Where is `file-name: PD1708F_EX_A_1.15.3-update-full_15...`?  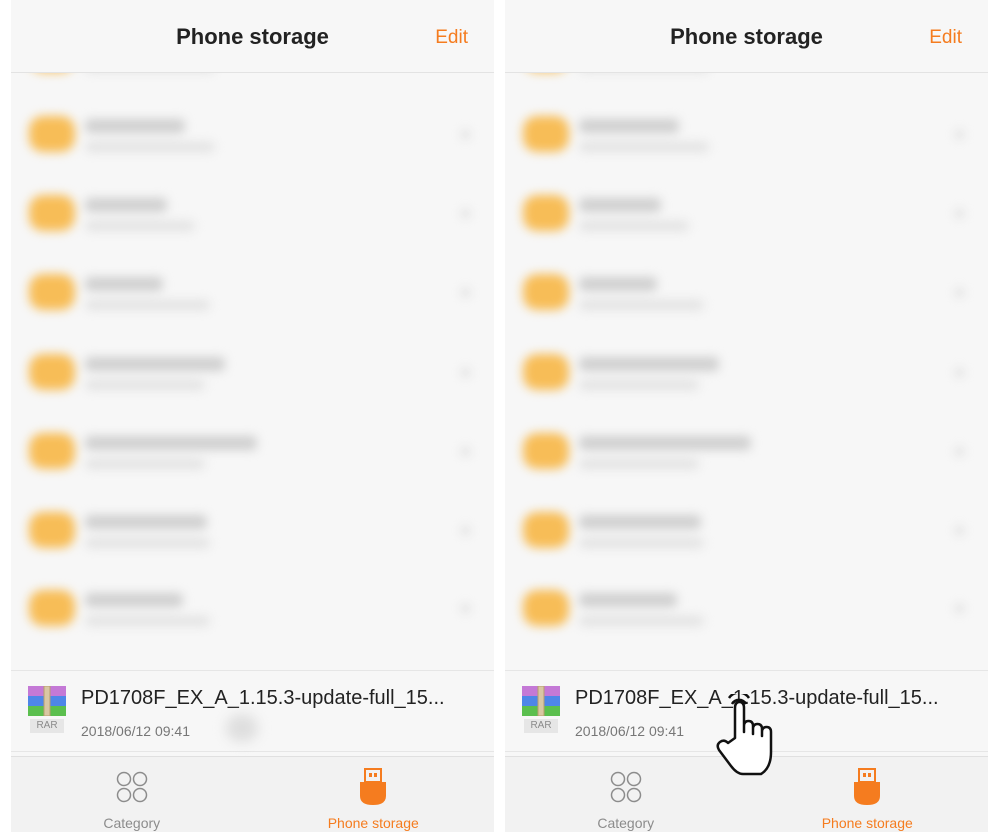 file-name: PD1708F_EX_A_1.15.3-update-full_15... is located at coordinates (263, 698).